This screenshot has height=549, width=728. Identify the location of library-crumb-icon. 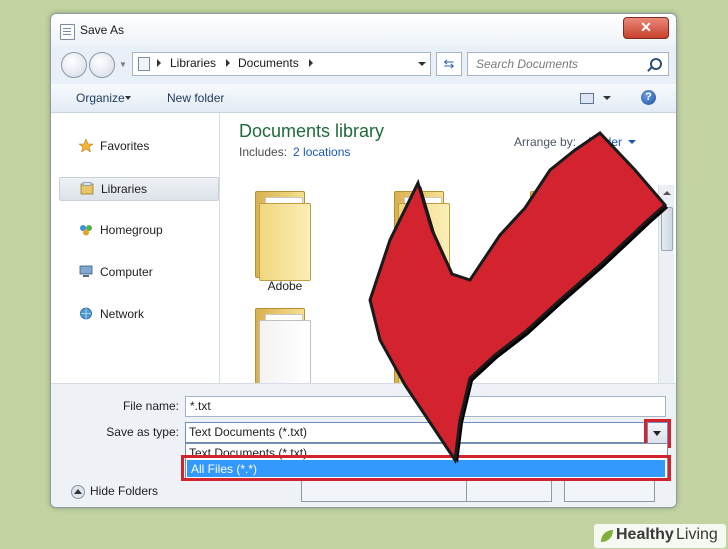
(144, 64).